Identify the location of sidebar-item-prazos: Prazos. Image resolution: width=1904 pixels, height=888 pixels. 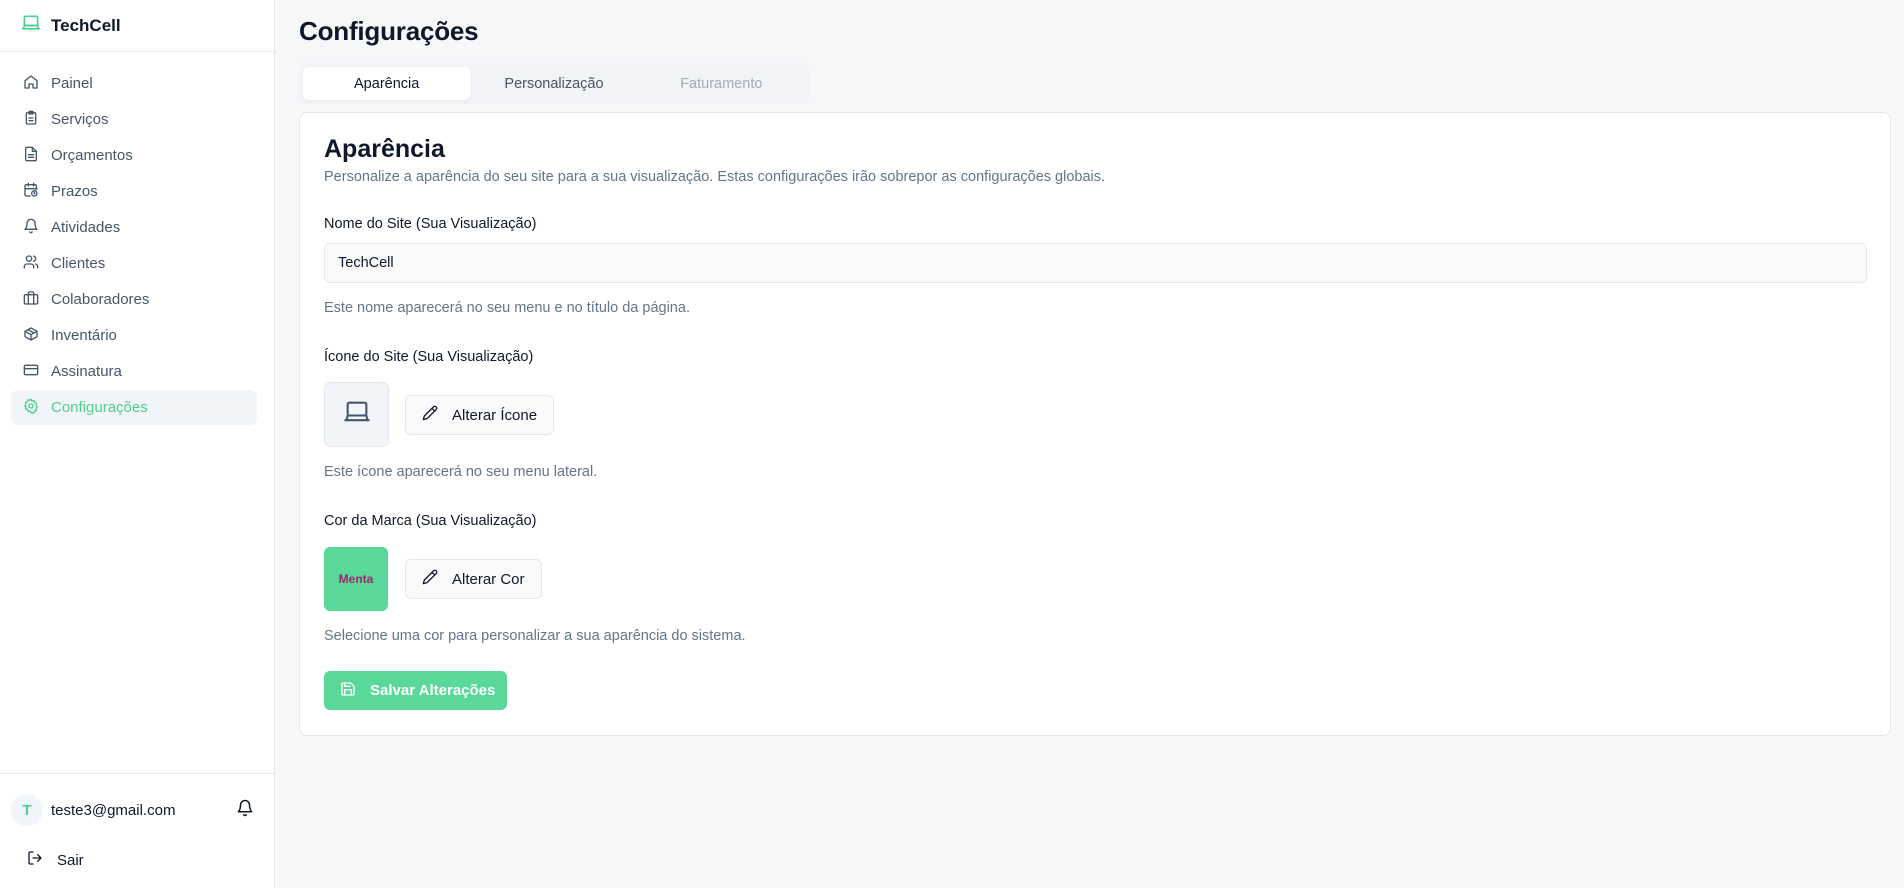
(134, 191).